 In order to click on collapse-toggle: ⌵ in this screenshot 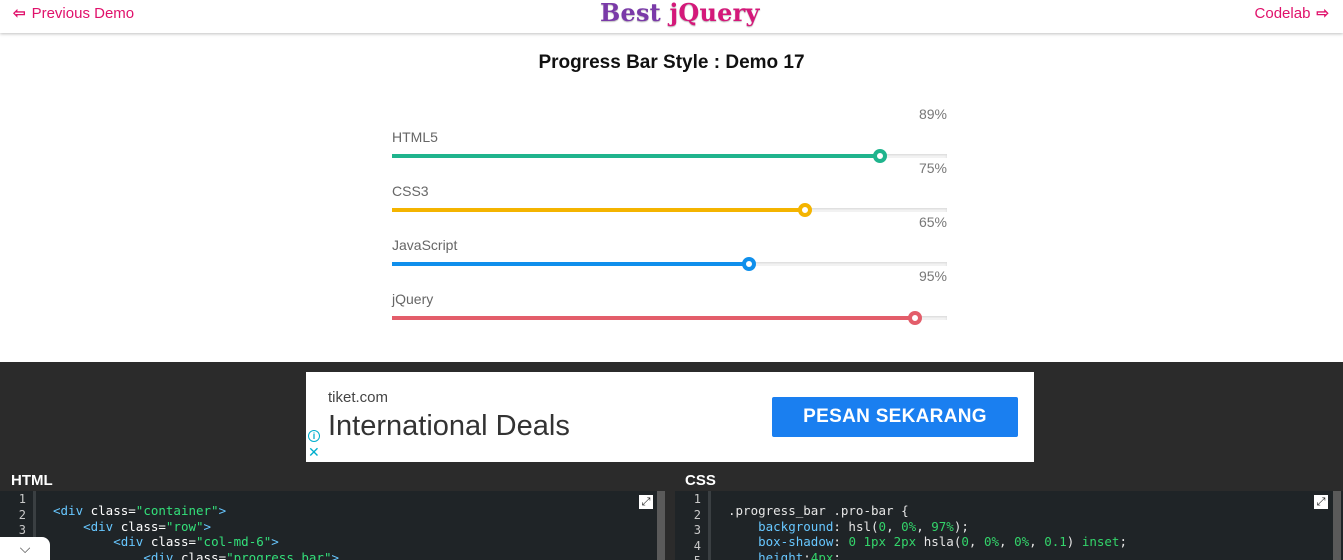, I will do `click(25, 548)`.